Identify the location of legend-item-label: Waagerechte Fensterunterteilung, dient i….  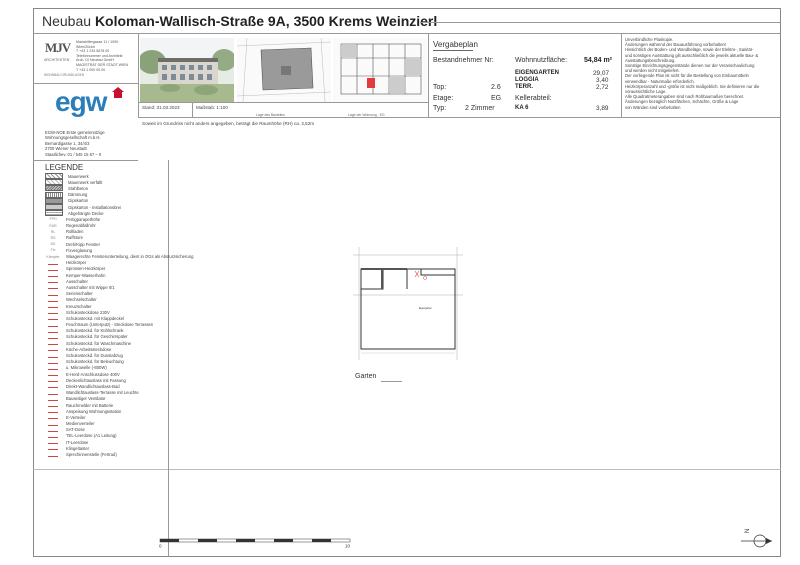
(130, 257).